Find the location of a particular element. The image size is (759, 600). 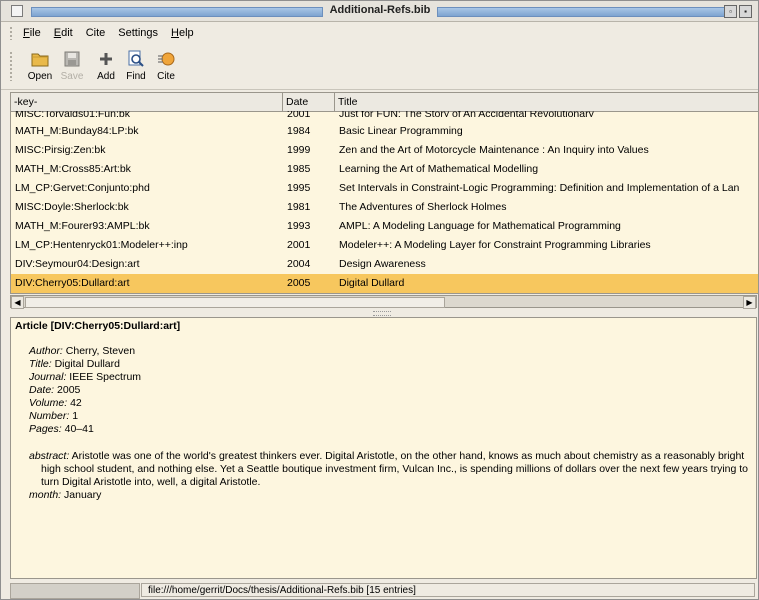

menu-file: File is located at coordinates (32, 33).